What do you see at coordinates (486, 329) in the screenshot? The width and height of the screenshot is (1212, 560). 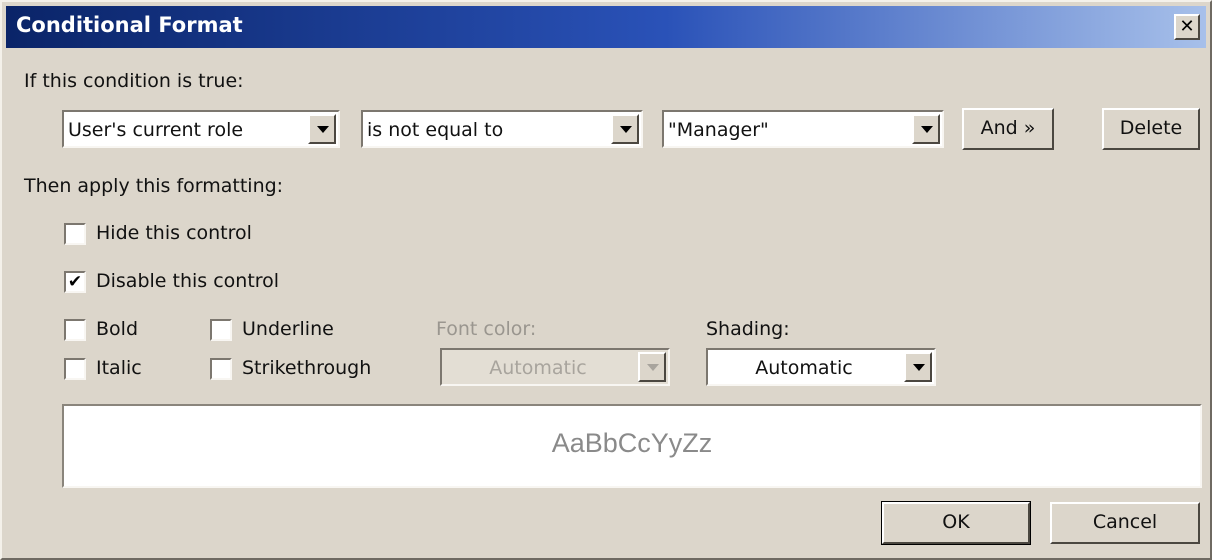 I see `font-color-label: Font color:` at bounding box center [486, 329].